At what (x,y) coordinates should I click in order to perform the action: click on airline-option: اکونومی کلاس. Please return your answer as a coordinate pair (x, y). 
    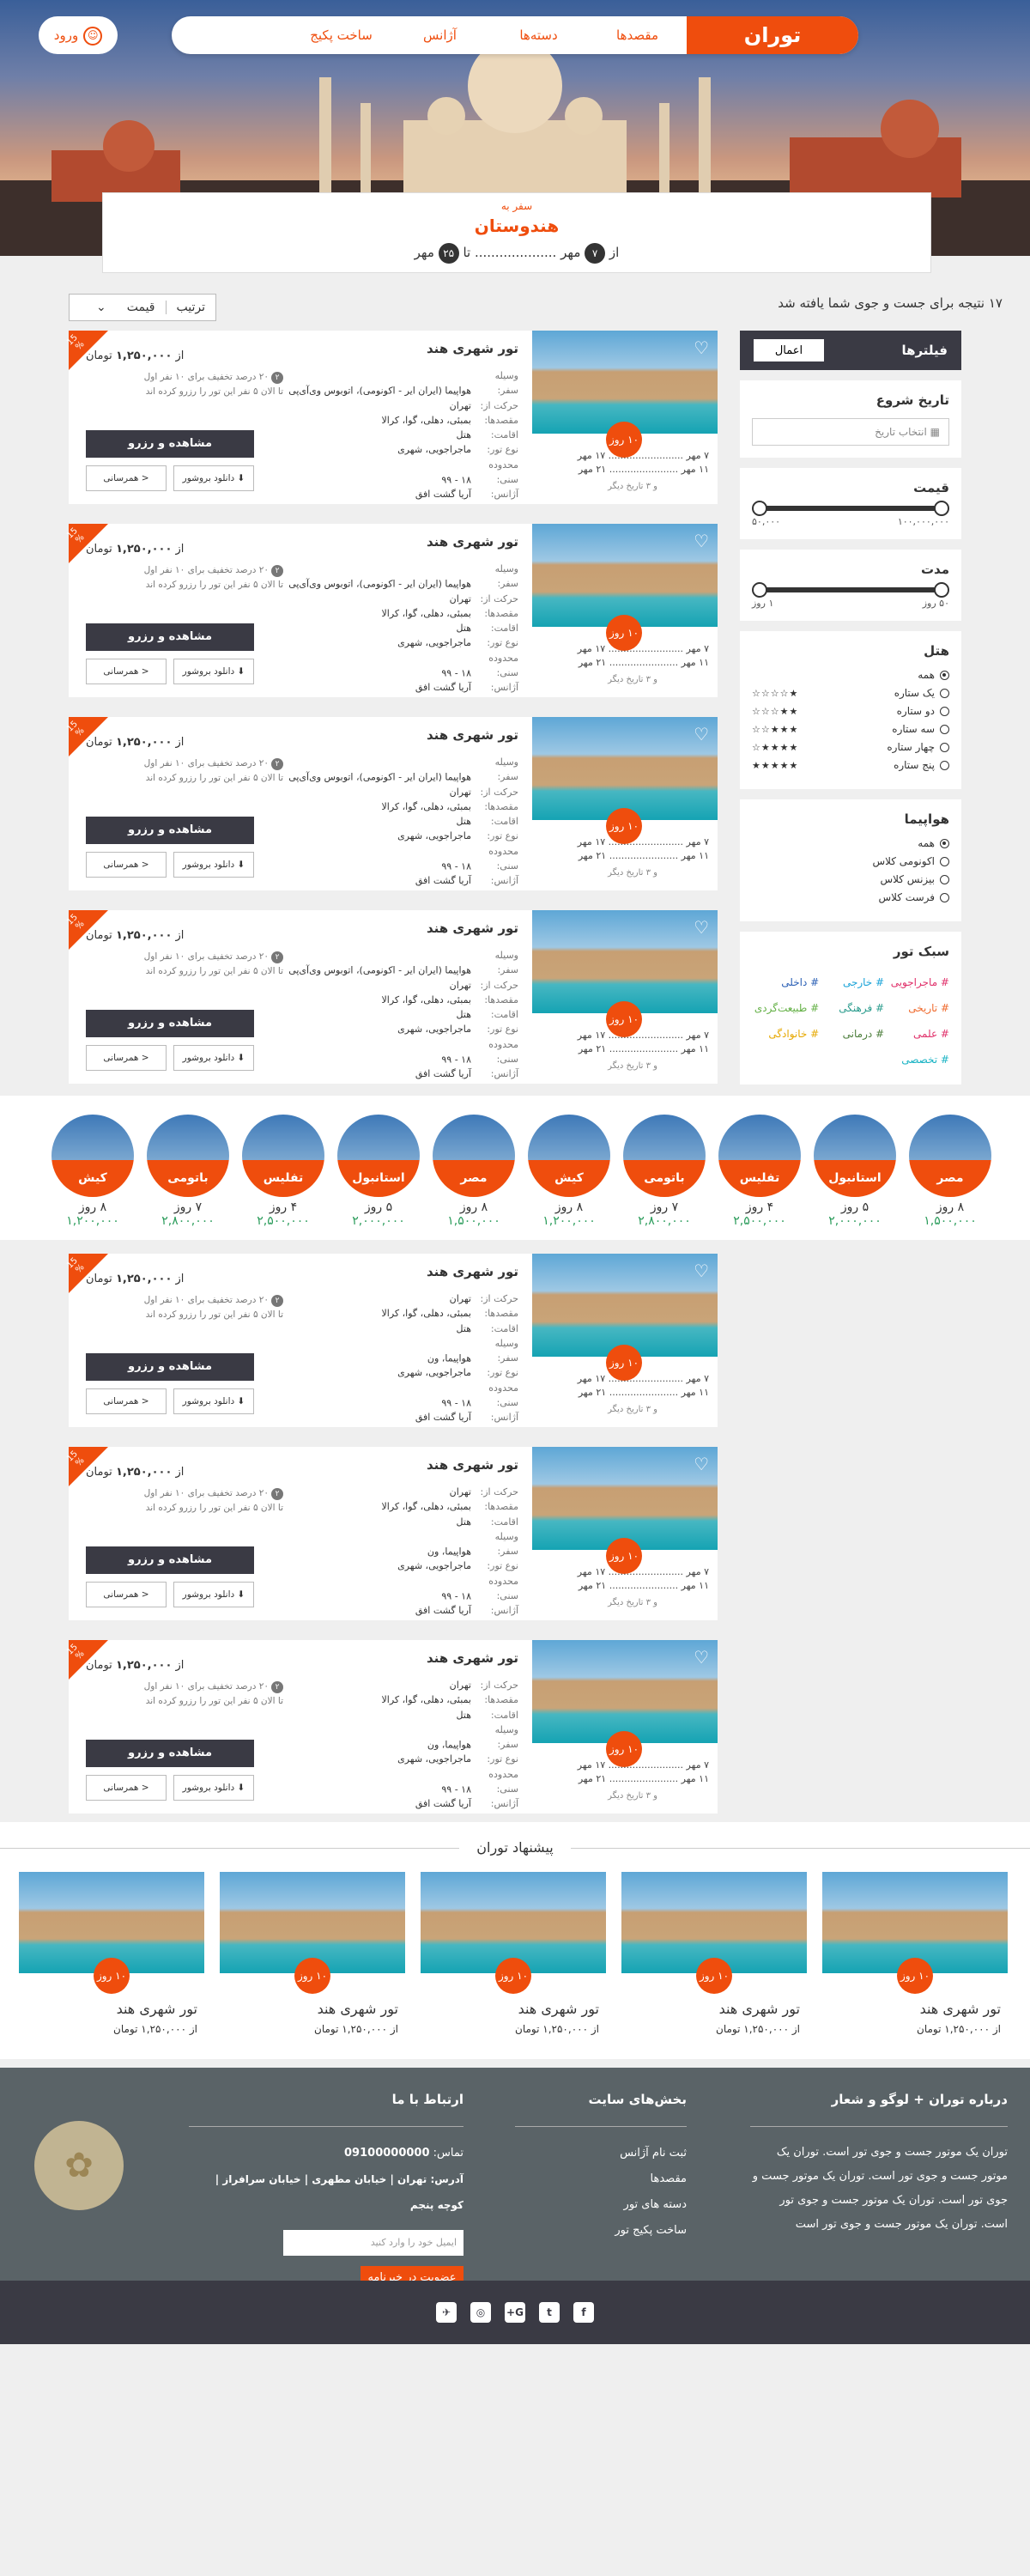
    Looking at the image, I should click on (850, 861).